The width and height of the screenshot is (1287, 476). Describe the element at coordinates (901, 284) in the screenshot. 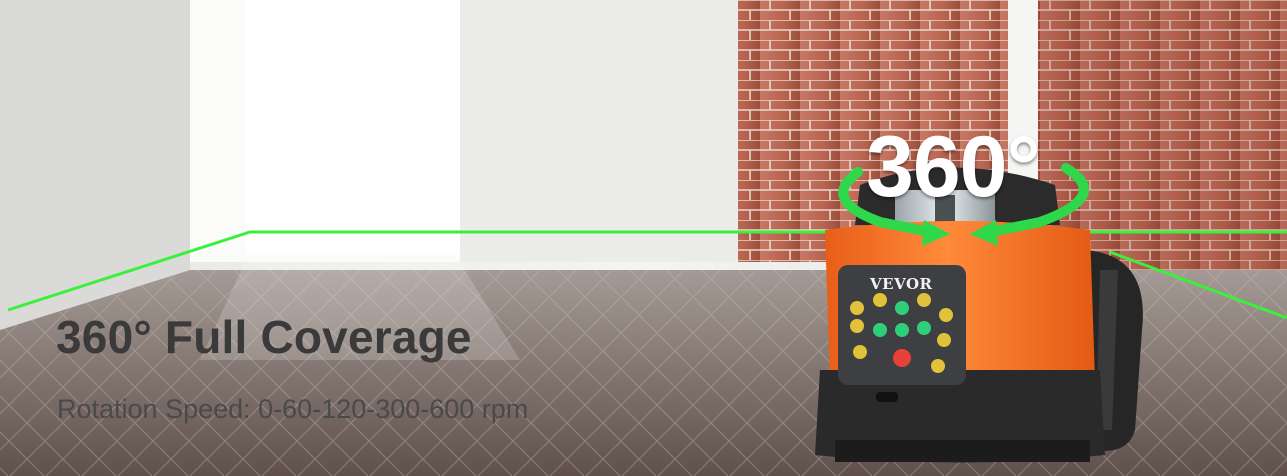

I see `brand-label: VEVOR` at that location.